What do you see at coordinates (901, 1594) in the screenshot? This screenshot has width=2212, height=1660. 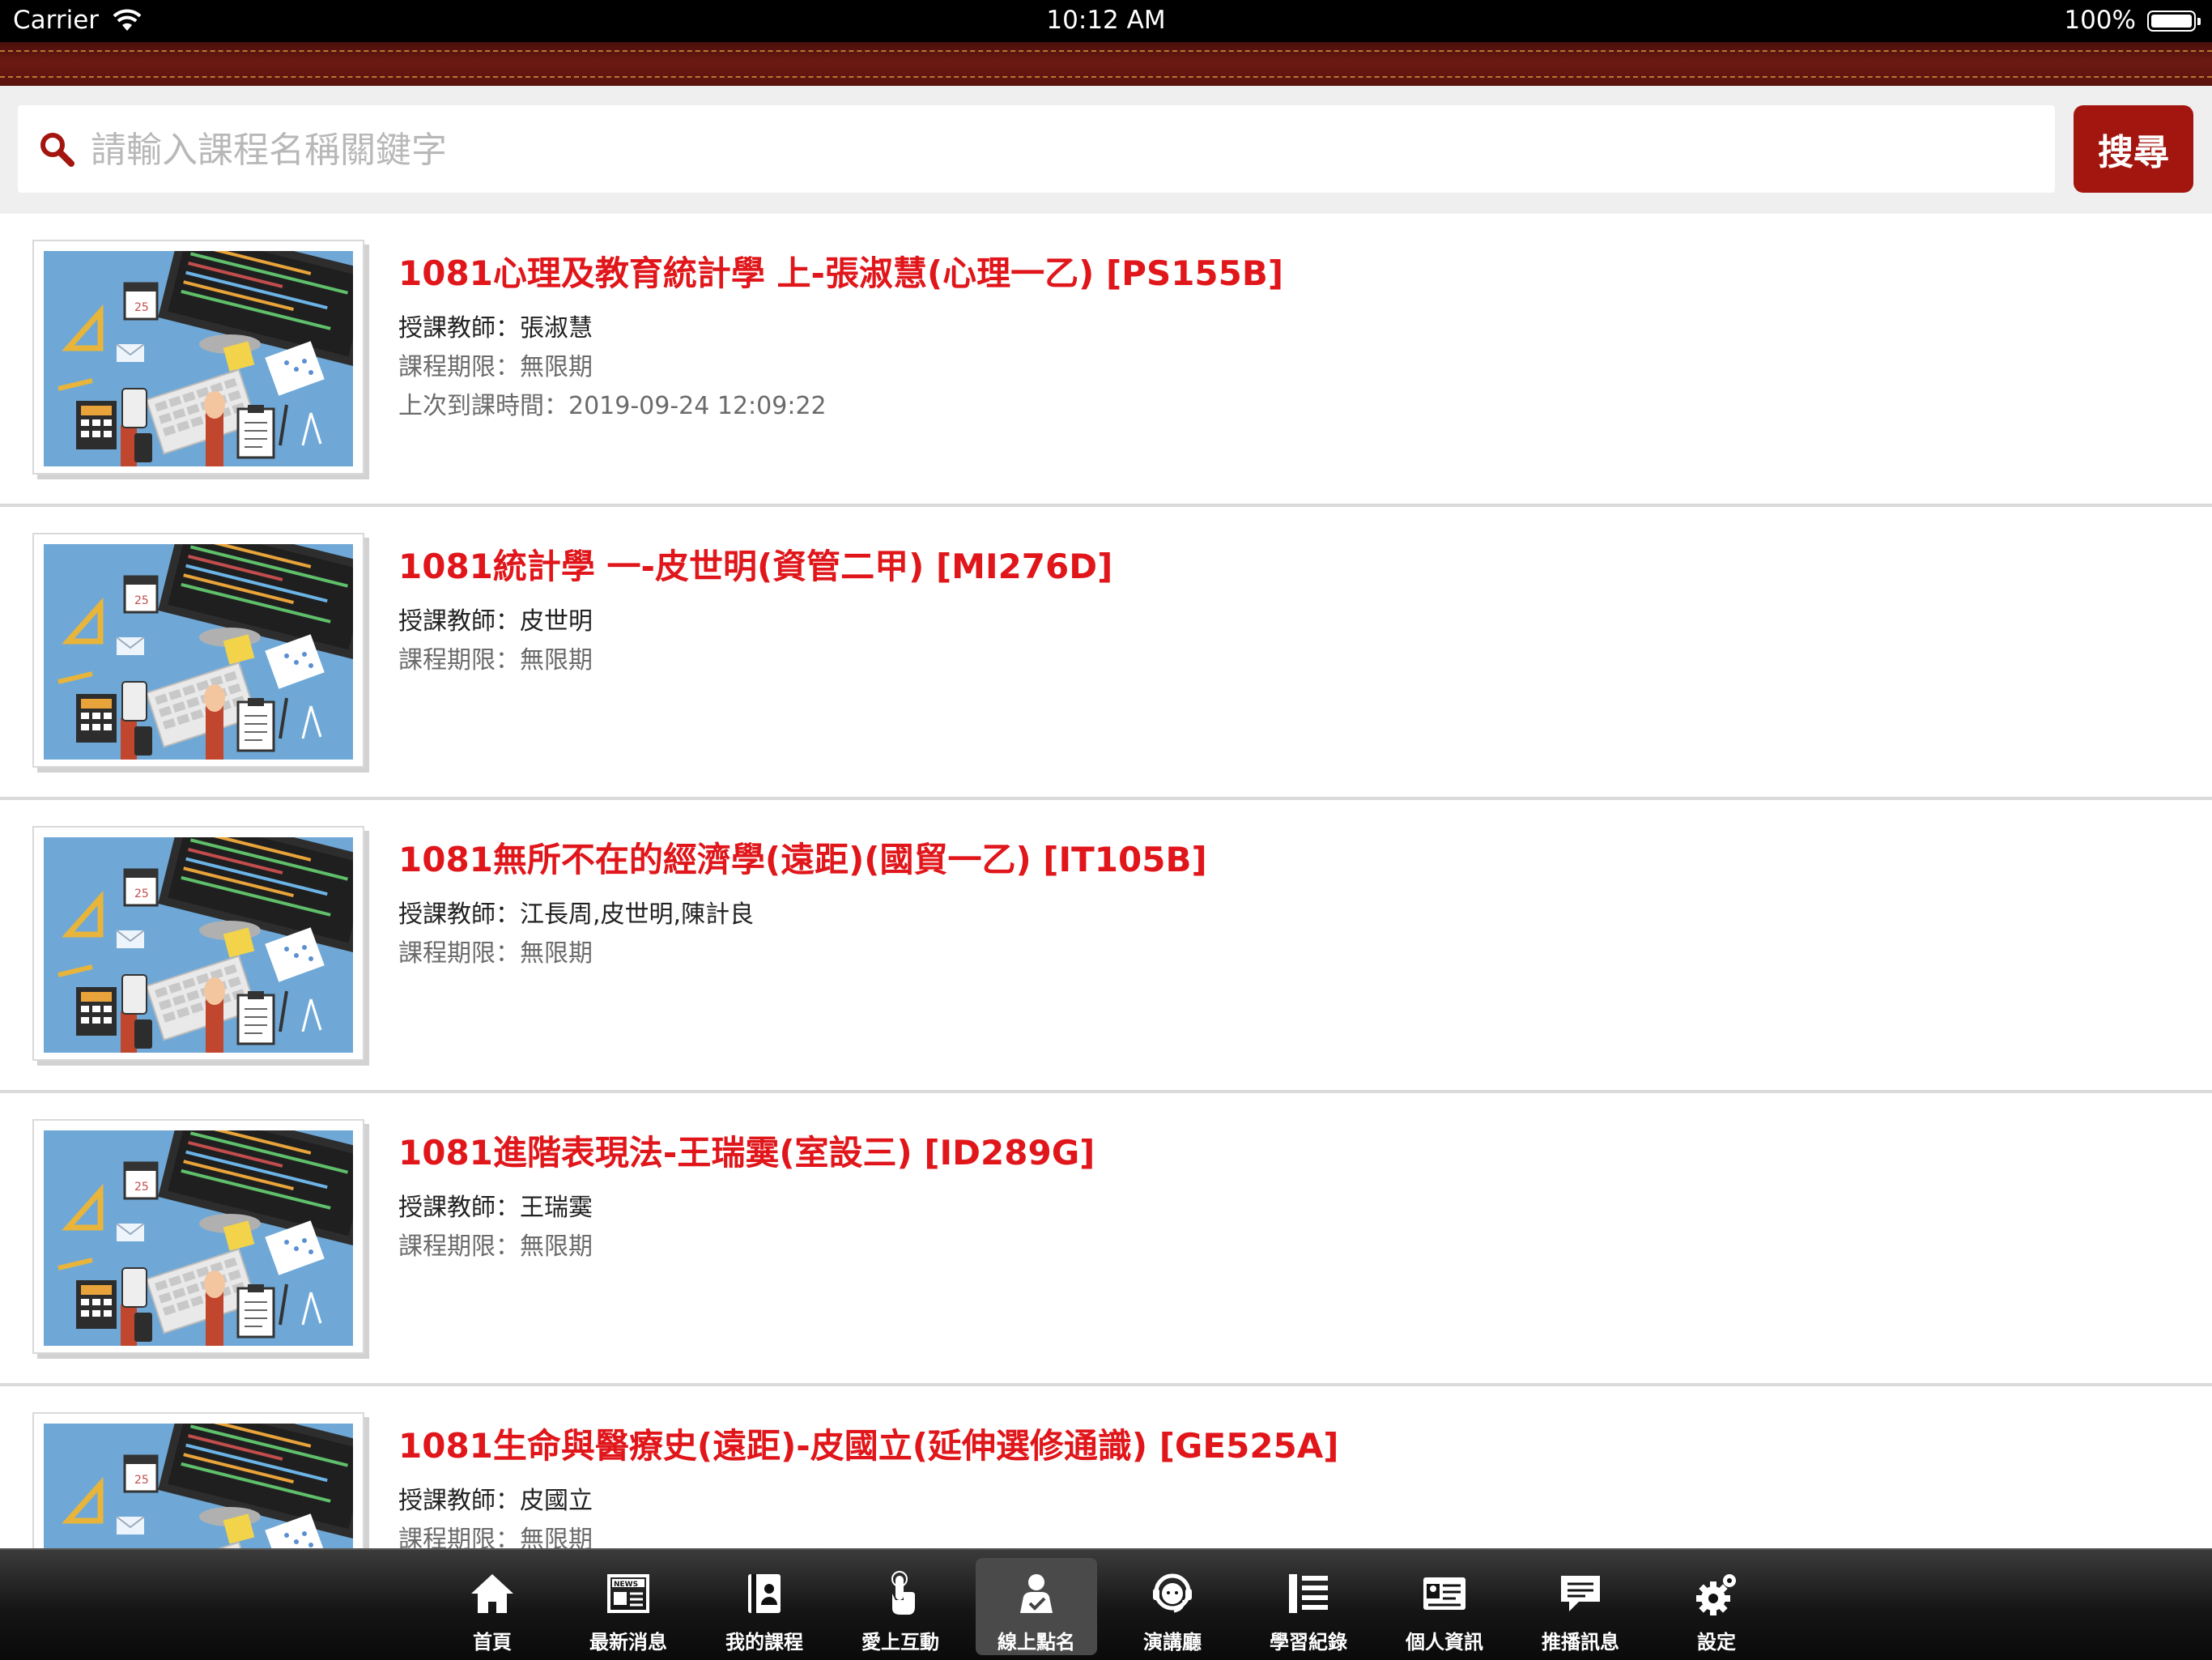 I see `touch-icon` at bounding box center [901, 1594].